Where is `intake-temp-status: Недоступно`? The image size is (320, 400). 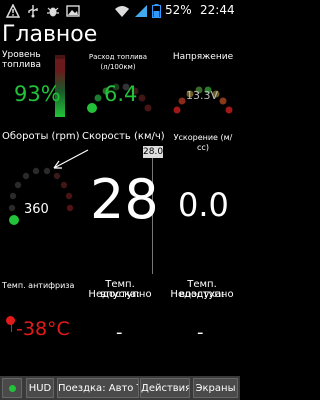 intake-temp-status: Недоступно is located at coordinates (120, 294).